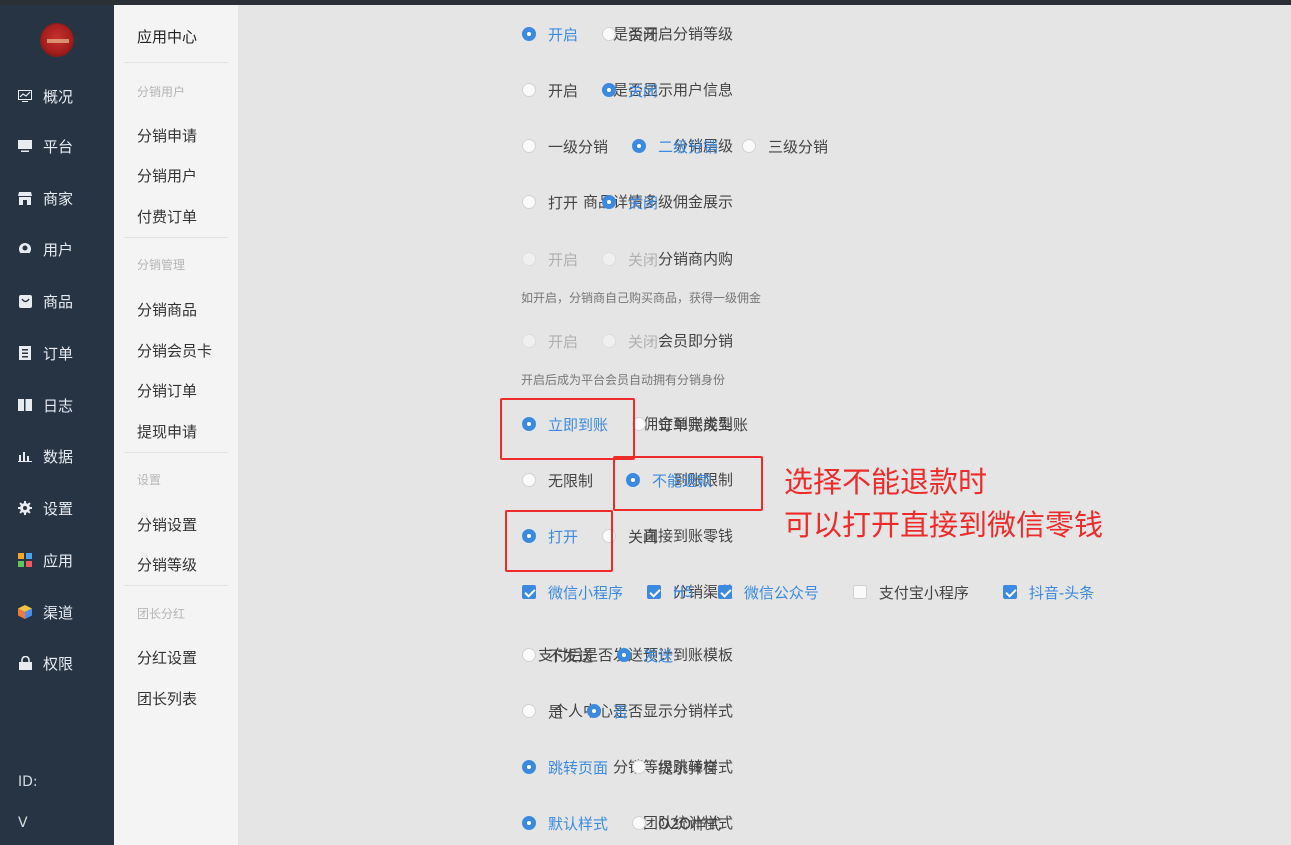 The width and height of the screenshot is (1291, 845). What do you see at coordinates (167, 216) in the screenshot?
I see `subnav-item-paid-orders: 付费订单` at bounding box center [167, 216].